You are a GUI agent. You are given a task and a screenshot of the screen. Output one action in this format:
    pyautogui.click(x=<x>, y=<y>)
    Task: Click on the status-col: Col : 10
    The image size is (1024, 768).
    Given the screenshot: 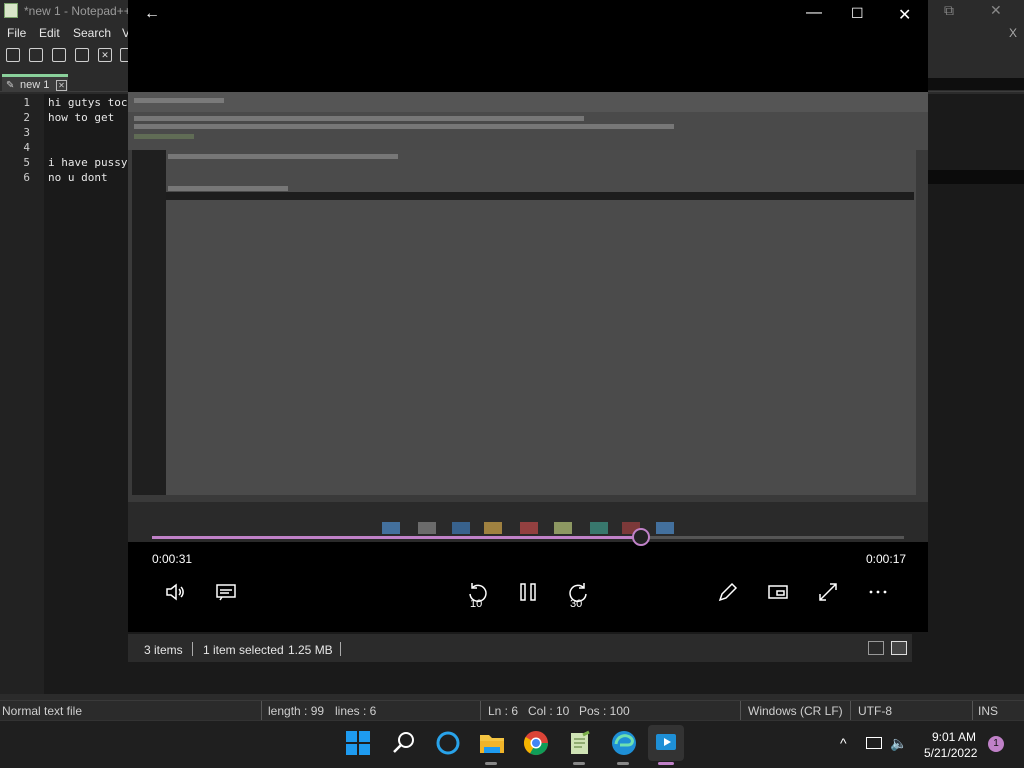 What is the action you would take?
    pyautogui.click(x=549, y=711)
    